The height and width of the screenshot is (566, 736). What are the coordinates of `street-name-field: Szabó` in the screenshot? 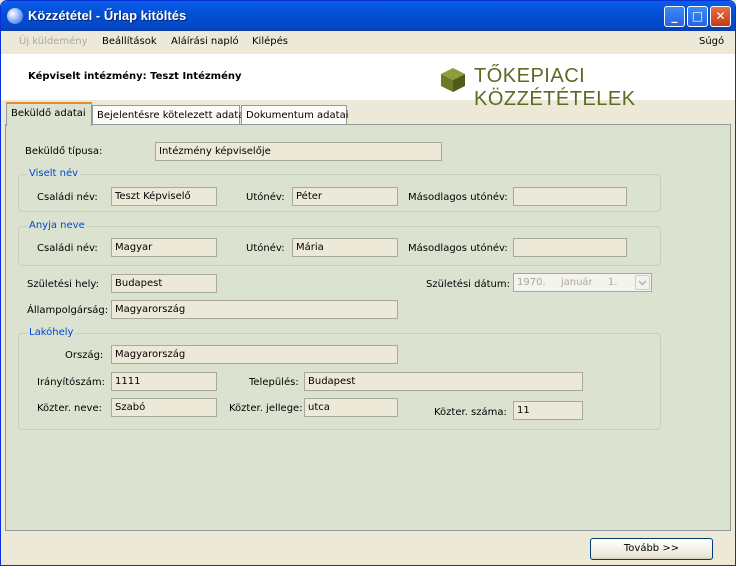 It's located at (164, 407).